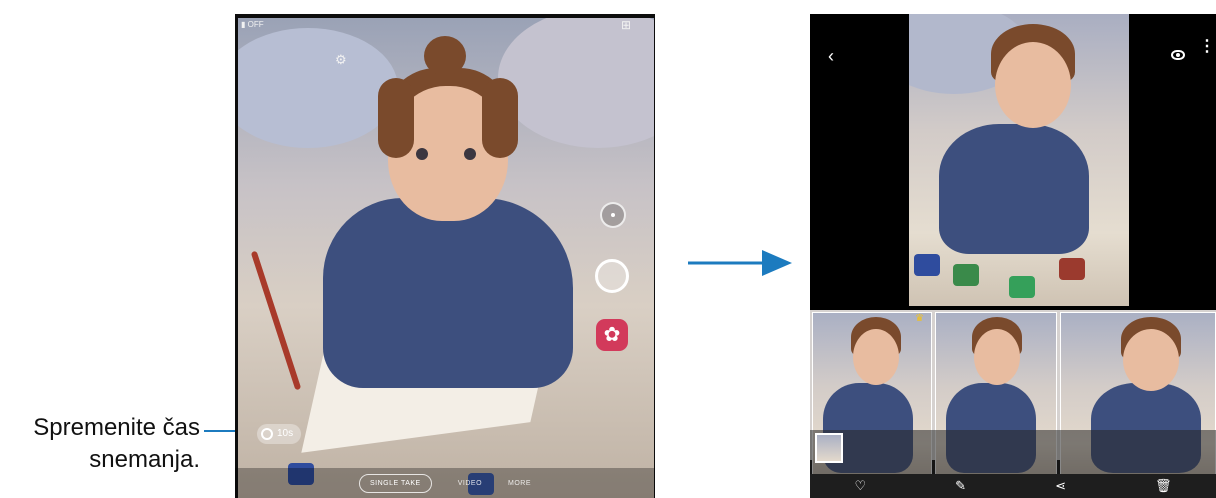  What do you see at coordinates (829, 448) in the screenshot?
I see `selected-mini-thumbnail` at bounding box center [829, 448].